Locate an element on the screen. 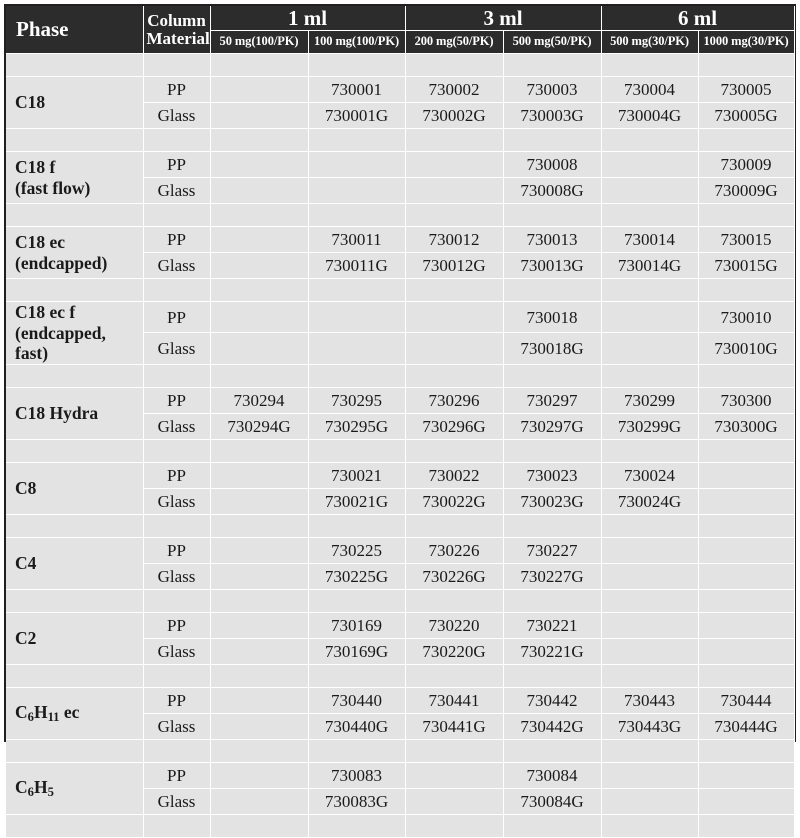  column-material-cell: PP is located at coordinates (176, 89).